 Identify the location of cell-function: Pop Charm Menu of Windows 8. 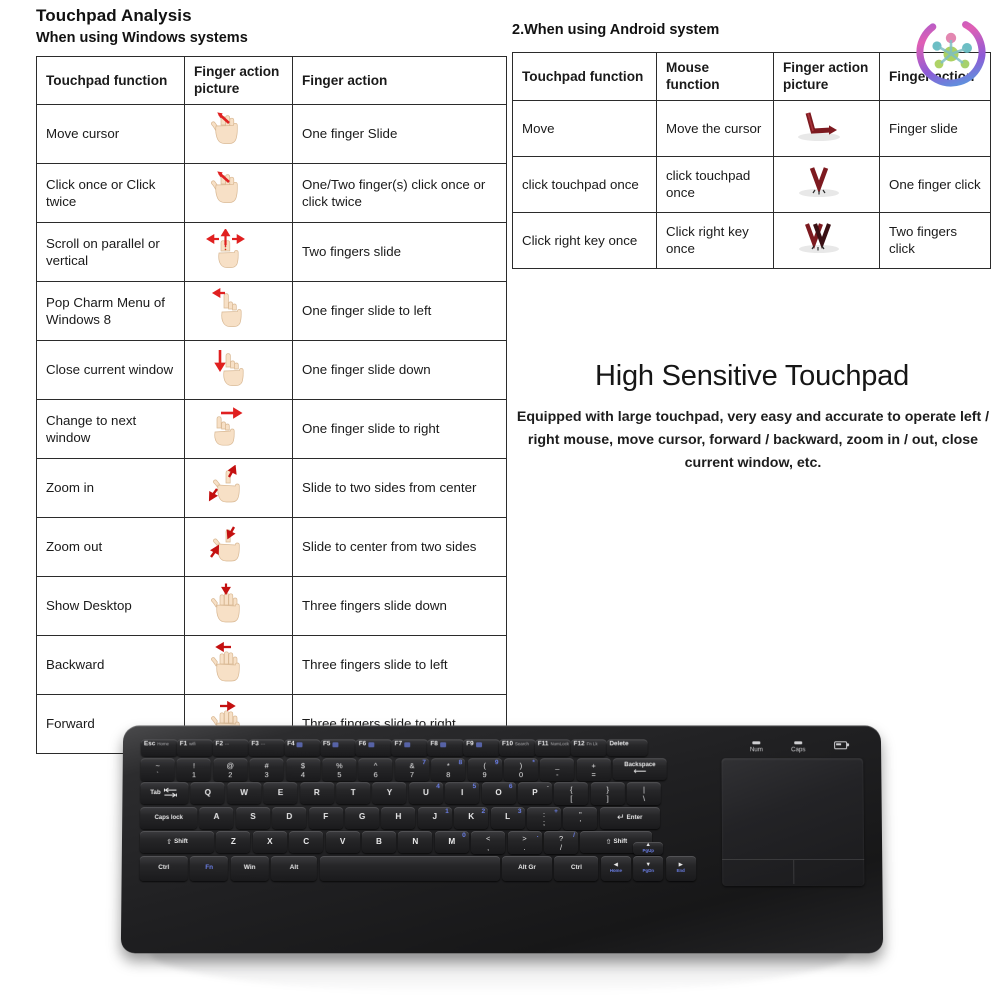
(110, 310).